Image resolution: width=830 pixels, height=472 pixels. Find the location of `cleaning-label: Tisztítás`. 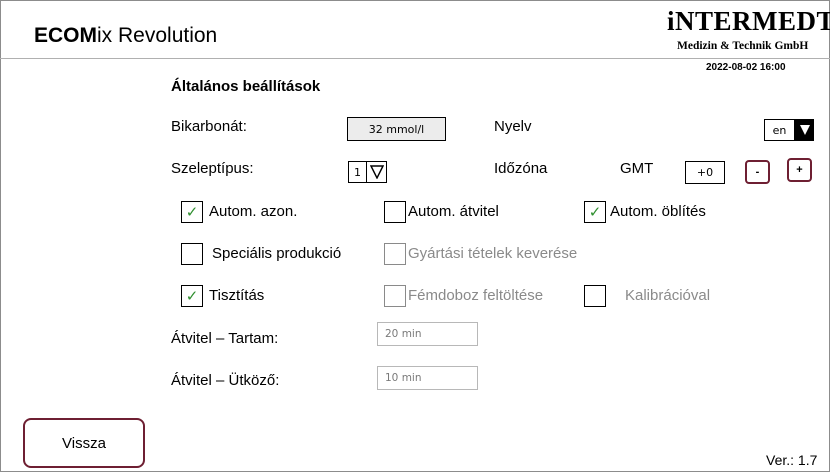

cleaning-label: Tisztítás is located at coordinates (237, 295).